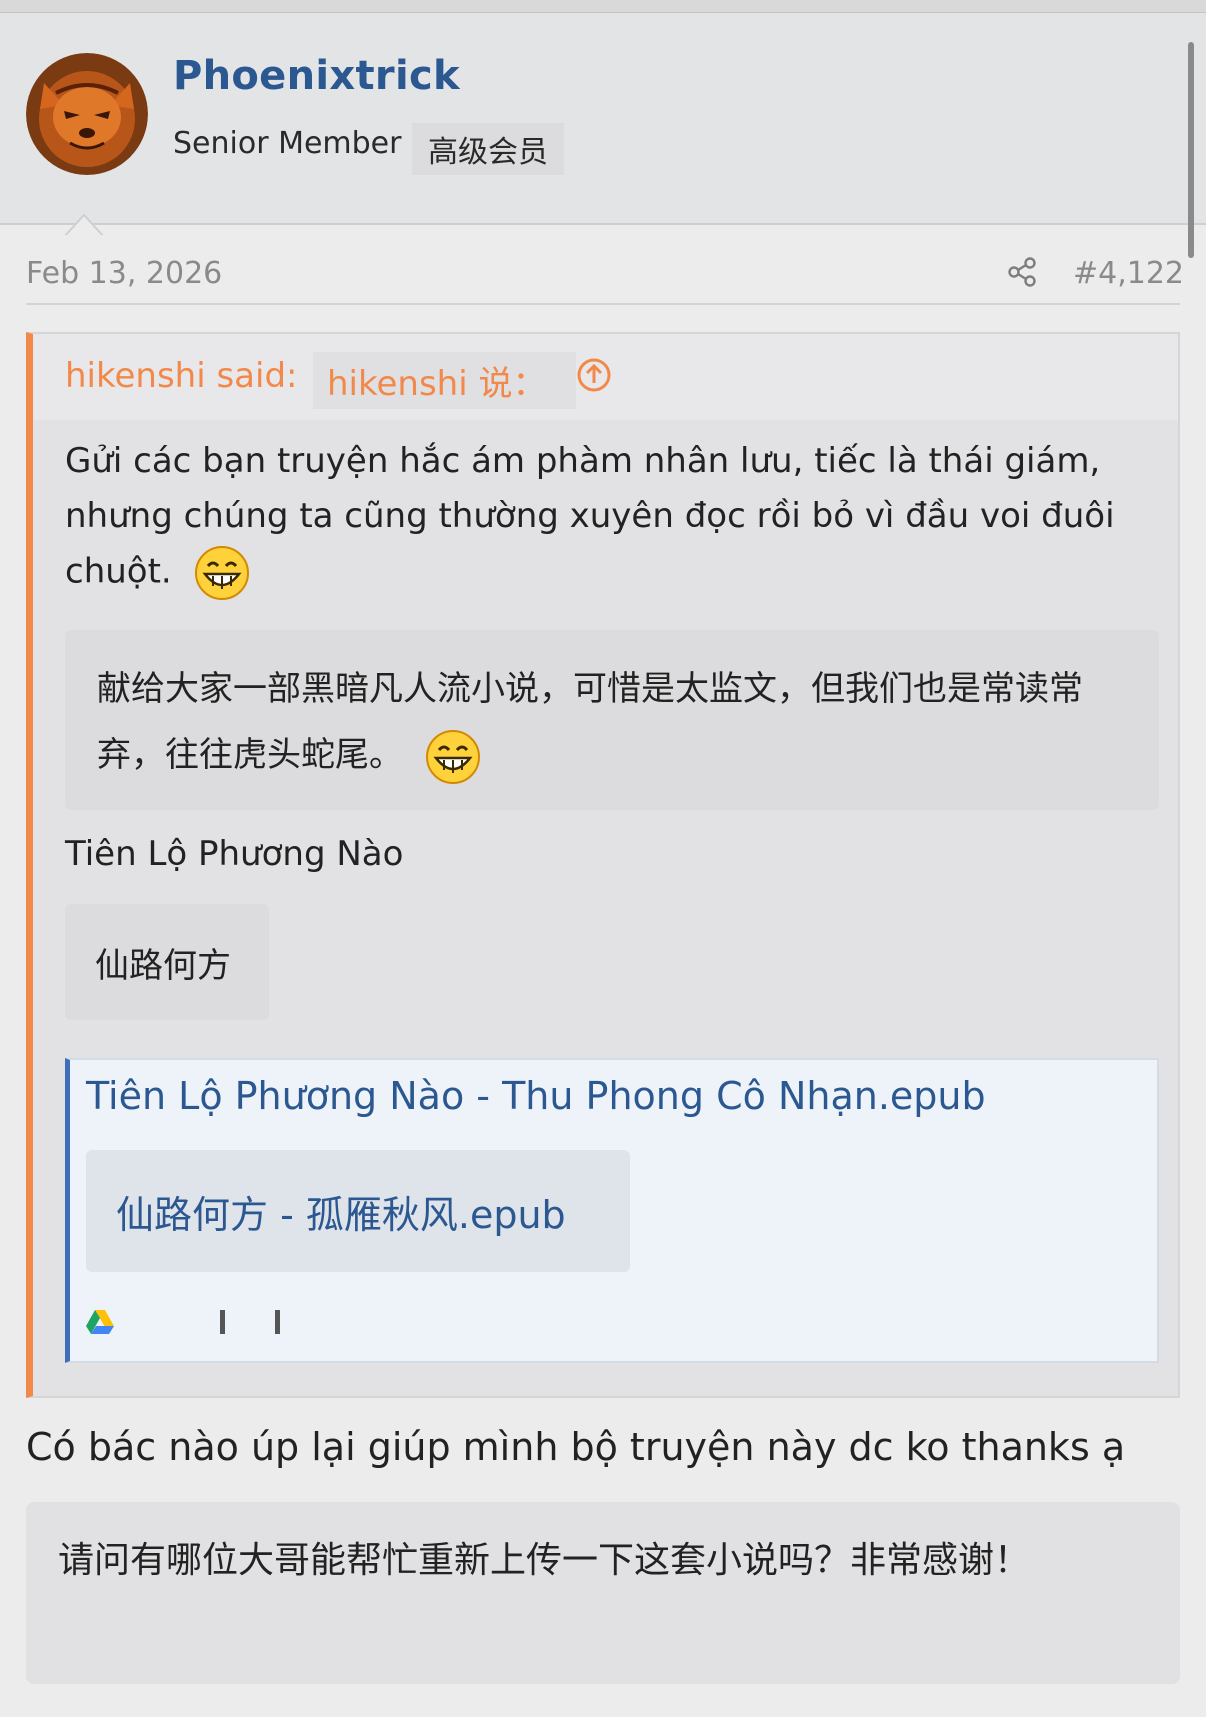  Describe the element at coordinates (594, 375) in the screenshot. I see `arrow-up-circle-icon` at that location.